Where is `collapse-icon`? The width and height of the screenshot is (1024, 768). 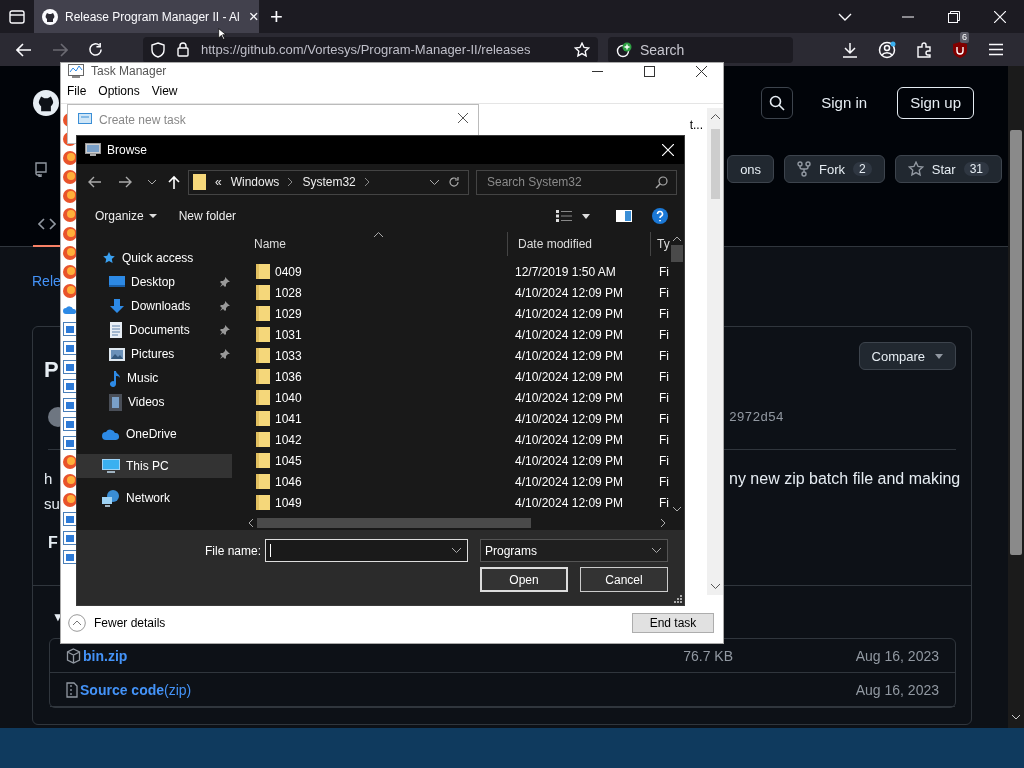
collapse-icon is located at coordinates (77, 623).